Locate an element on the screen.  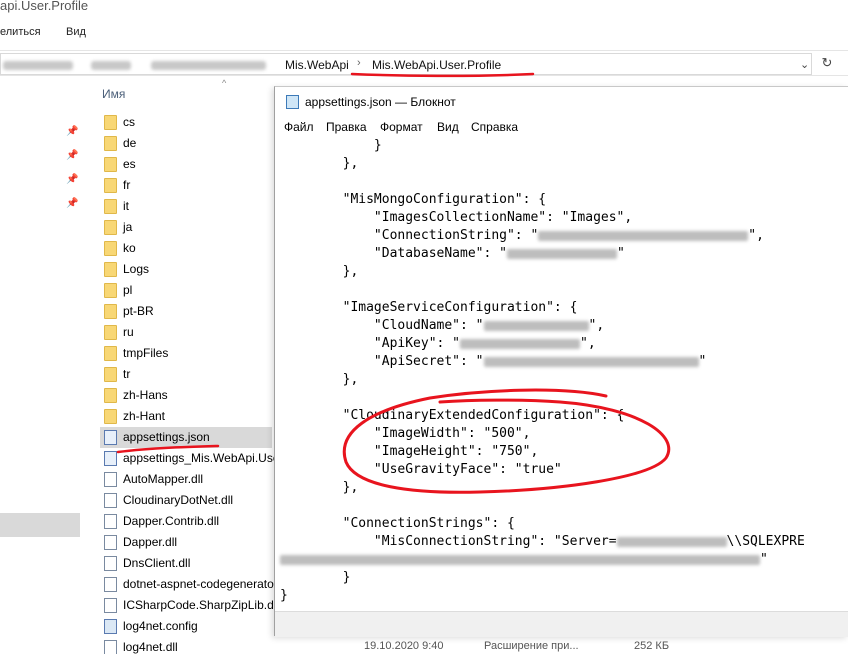
line-text-tail: \\SQLEXPRE is located at coordinates (765, 541).